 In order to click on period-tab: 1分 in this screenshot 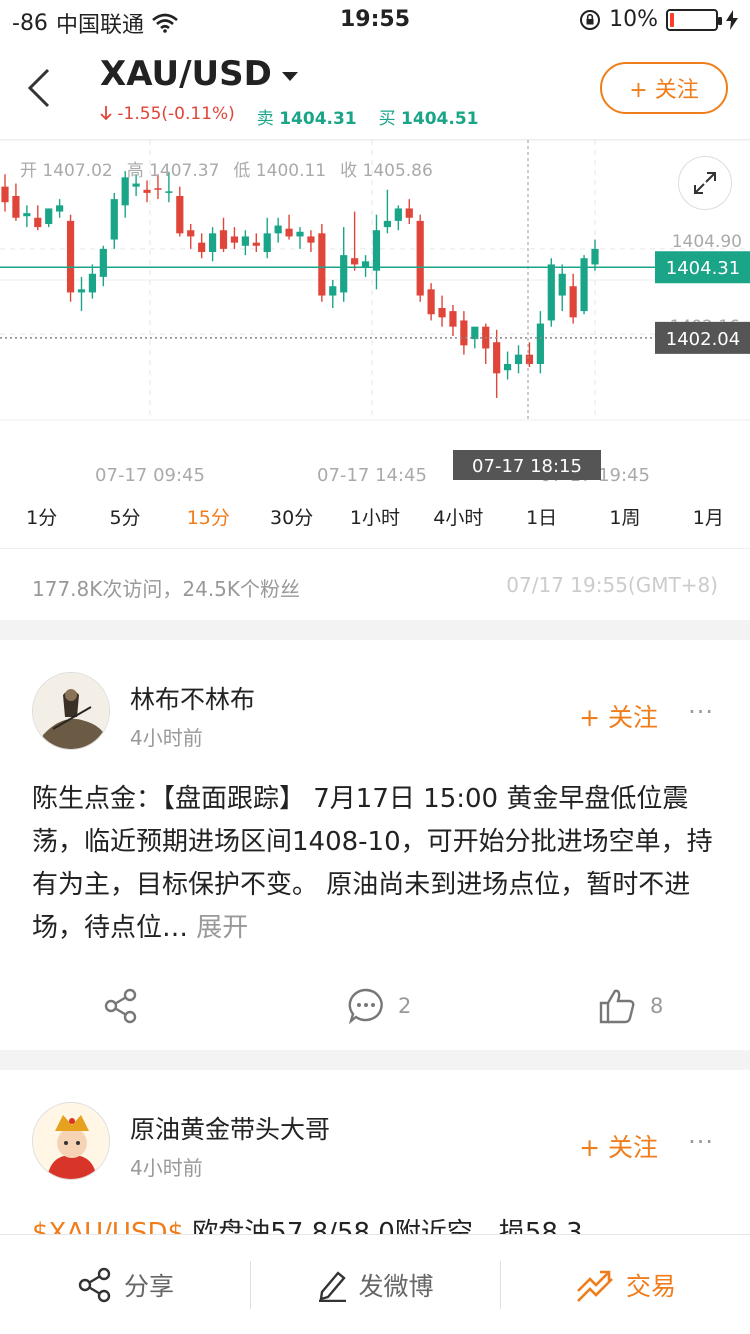, I will do `click(41, 524)`.